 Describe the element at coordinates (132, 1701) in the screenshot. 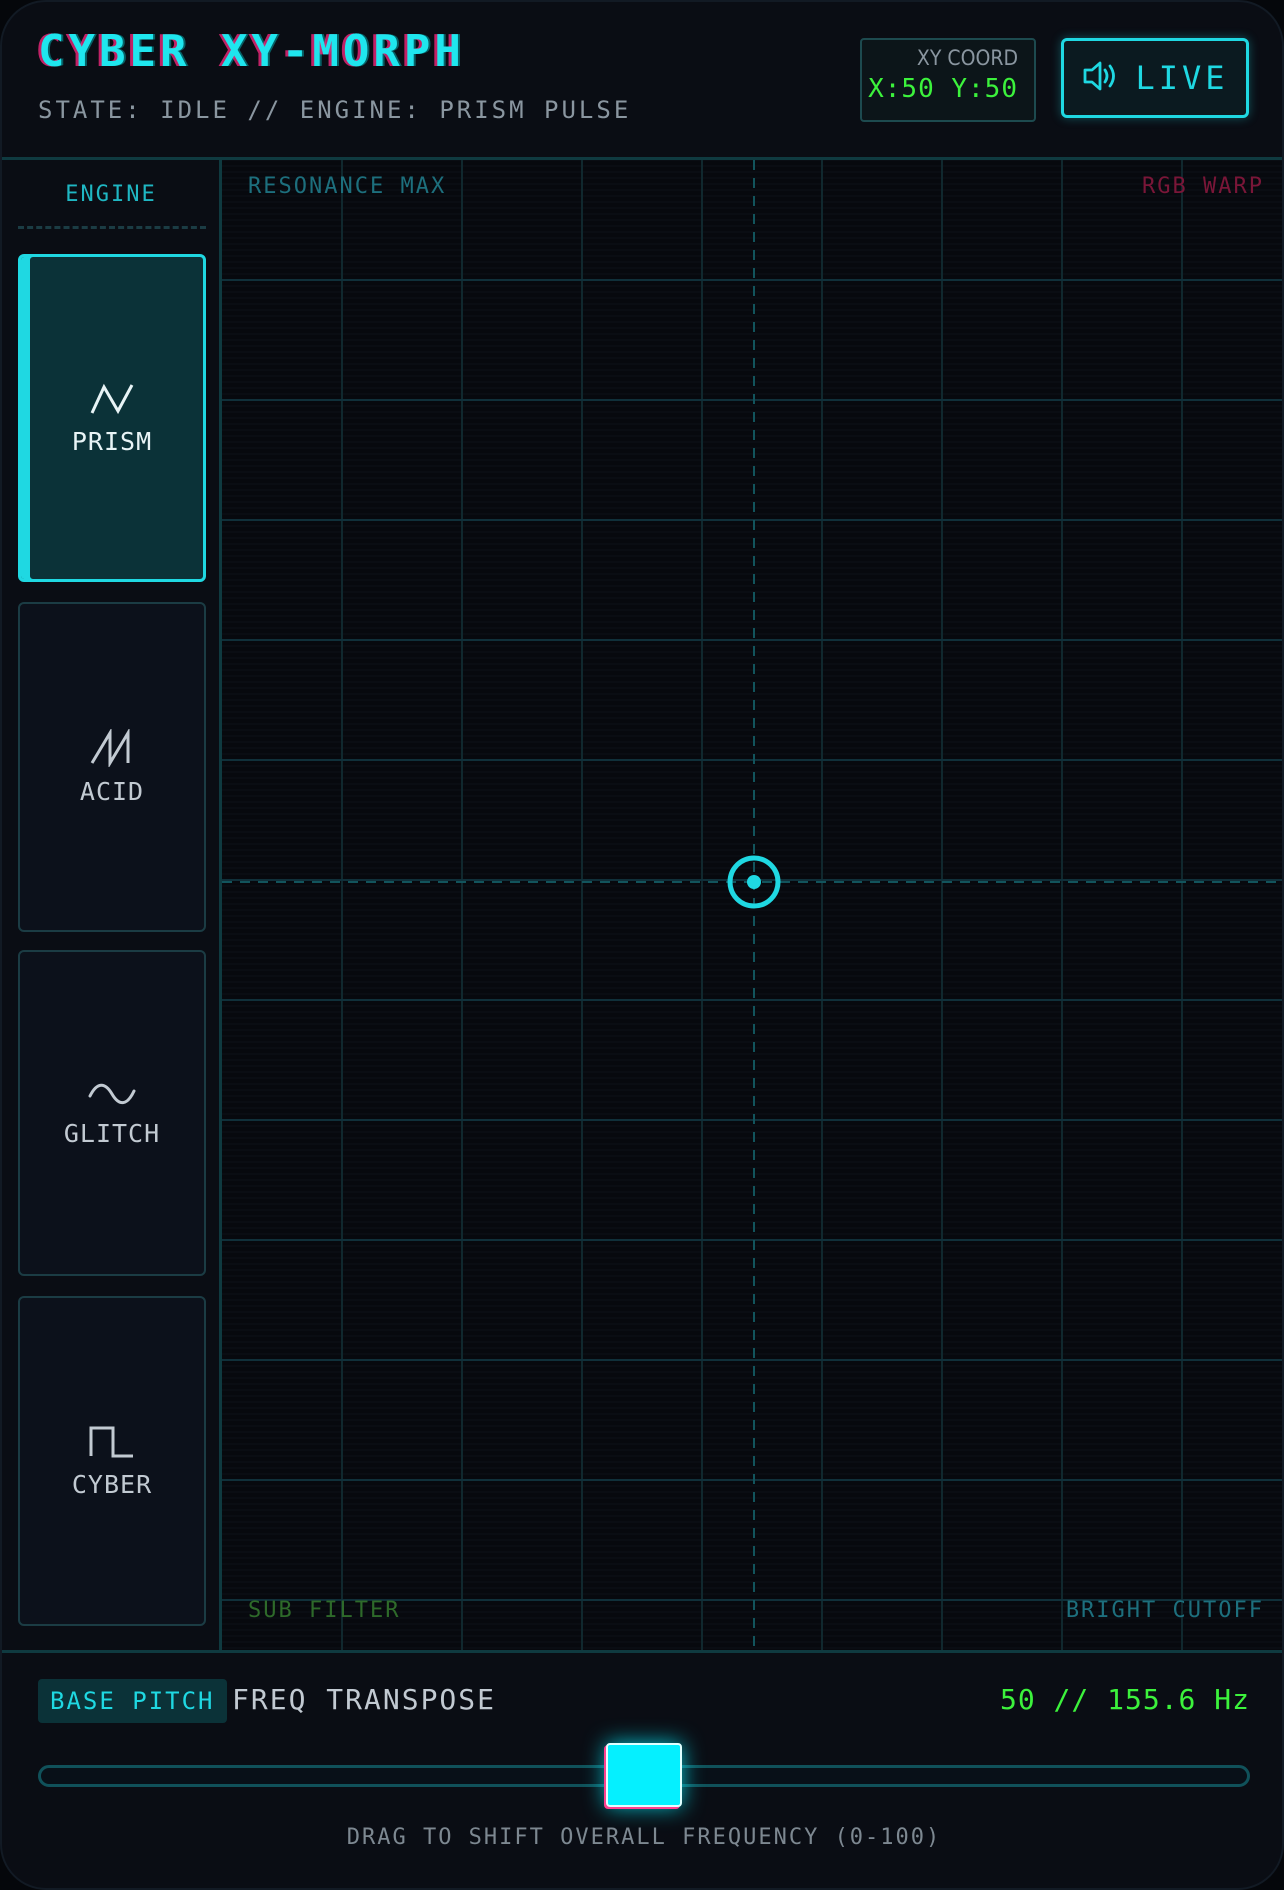

I see `base-pitch-badge: BASE PITCH` at that location.